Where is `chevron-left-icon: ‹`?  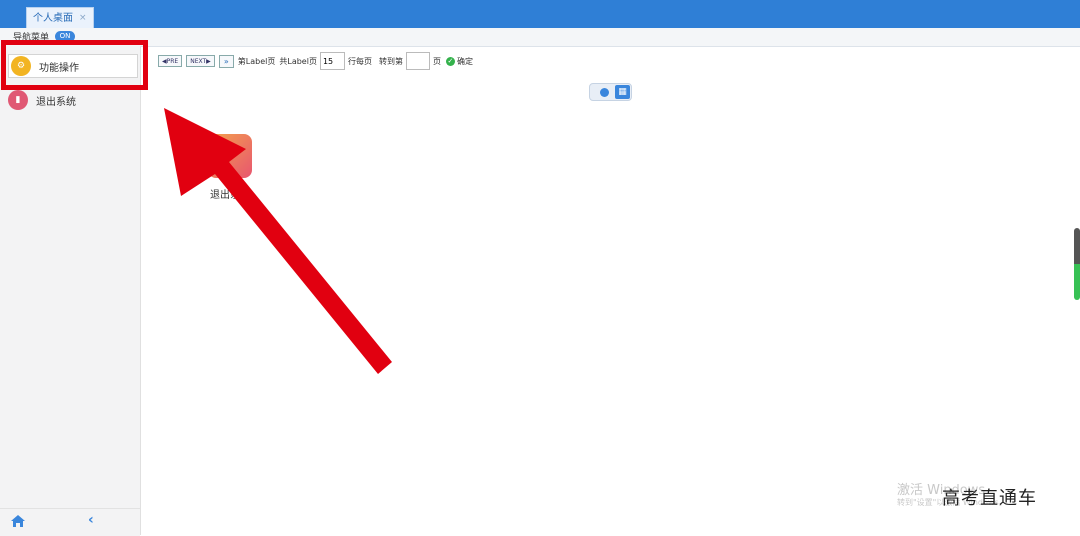
chevron-left-icon: ‹ is located at coordinates (94, 520).